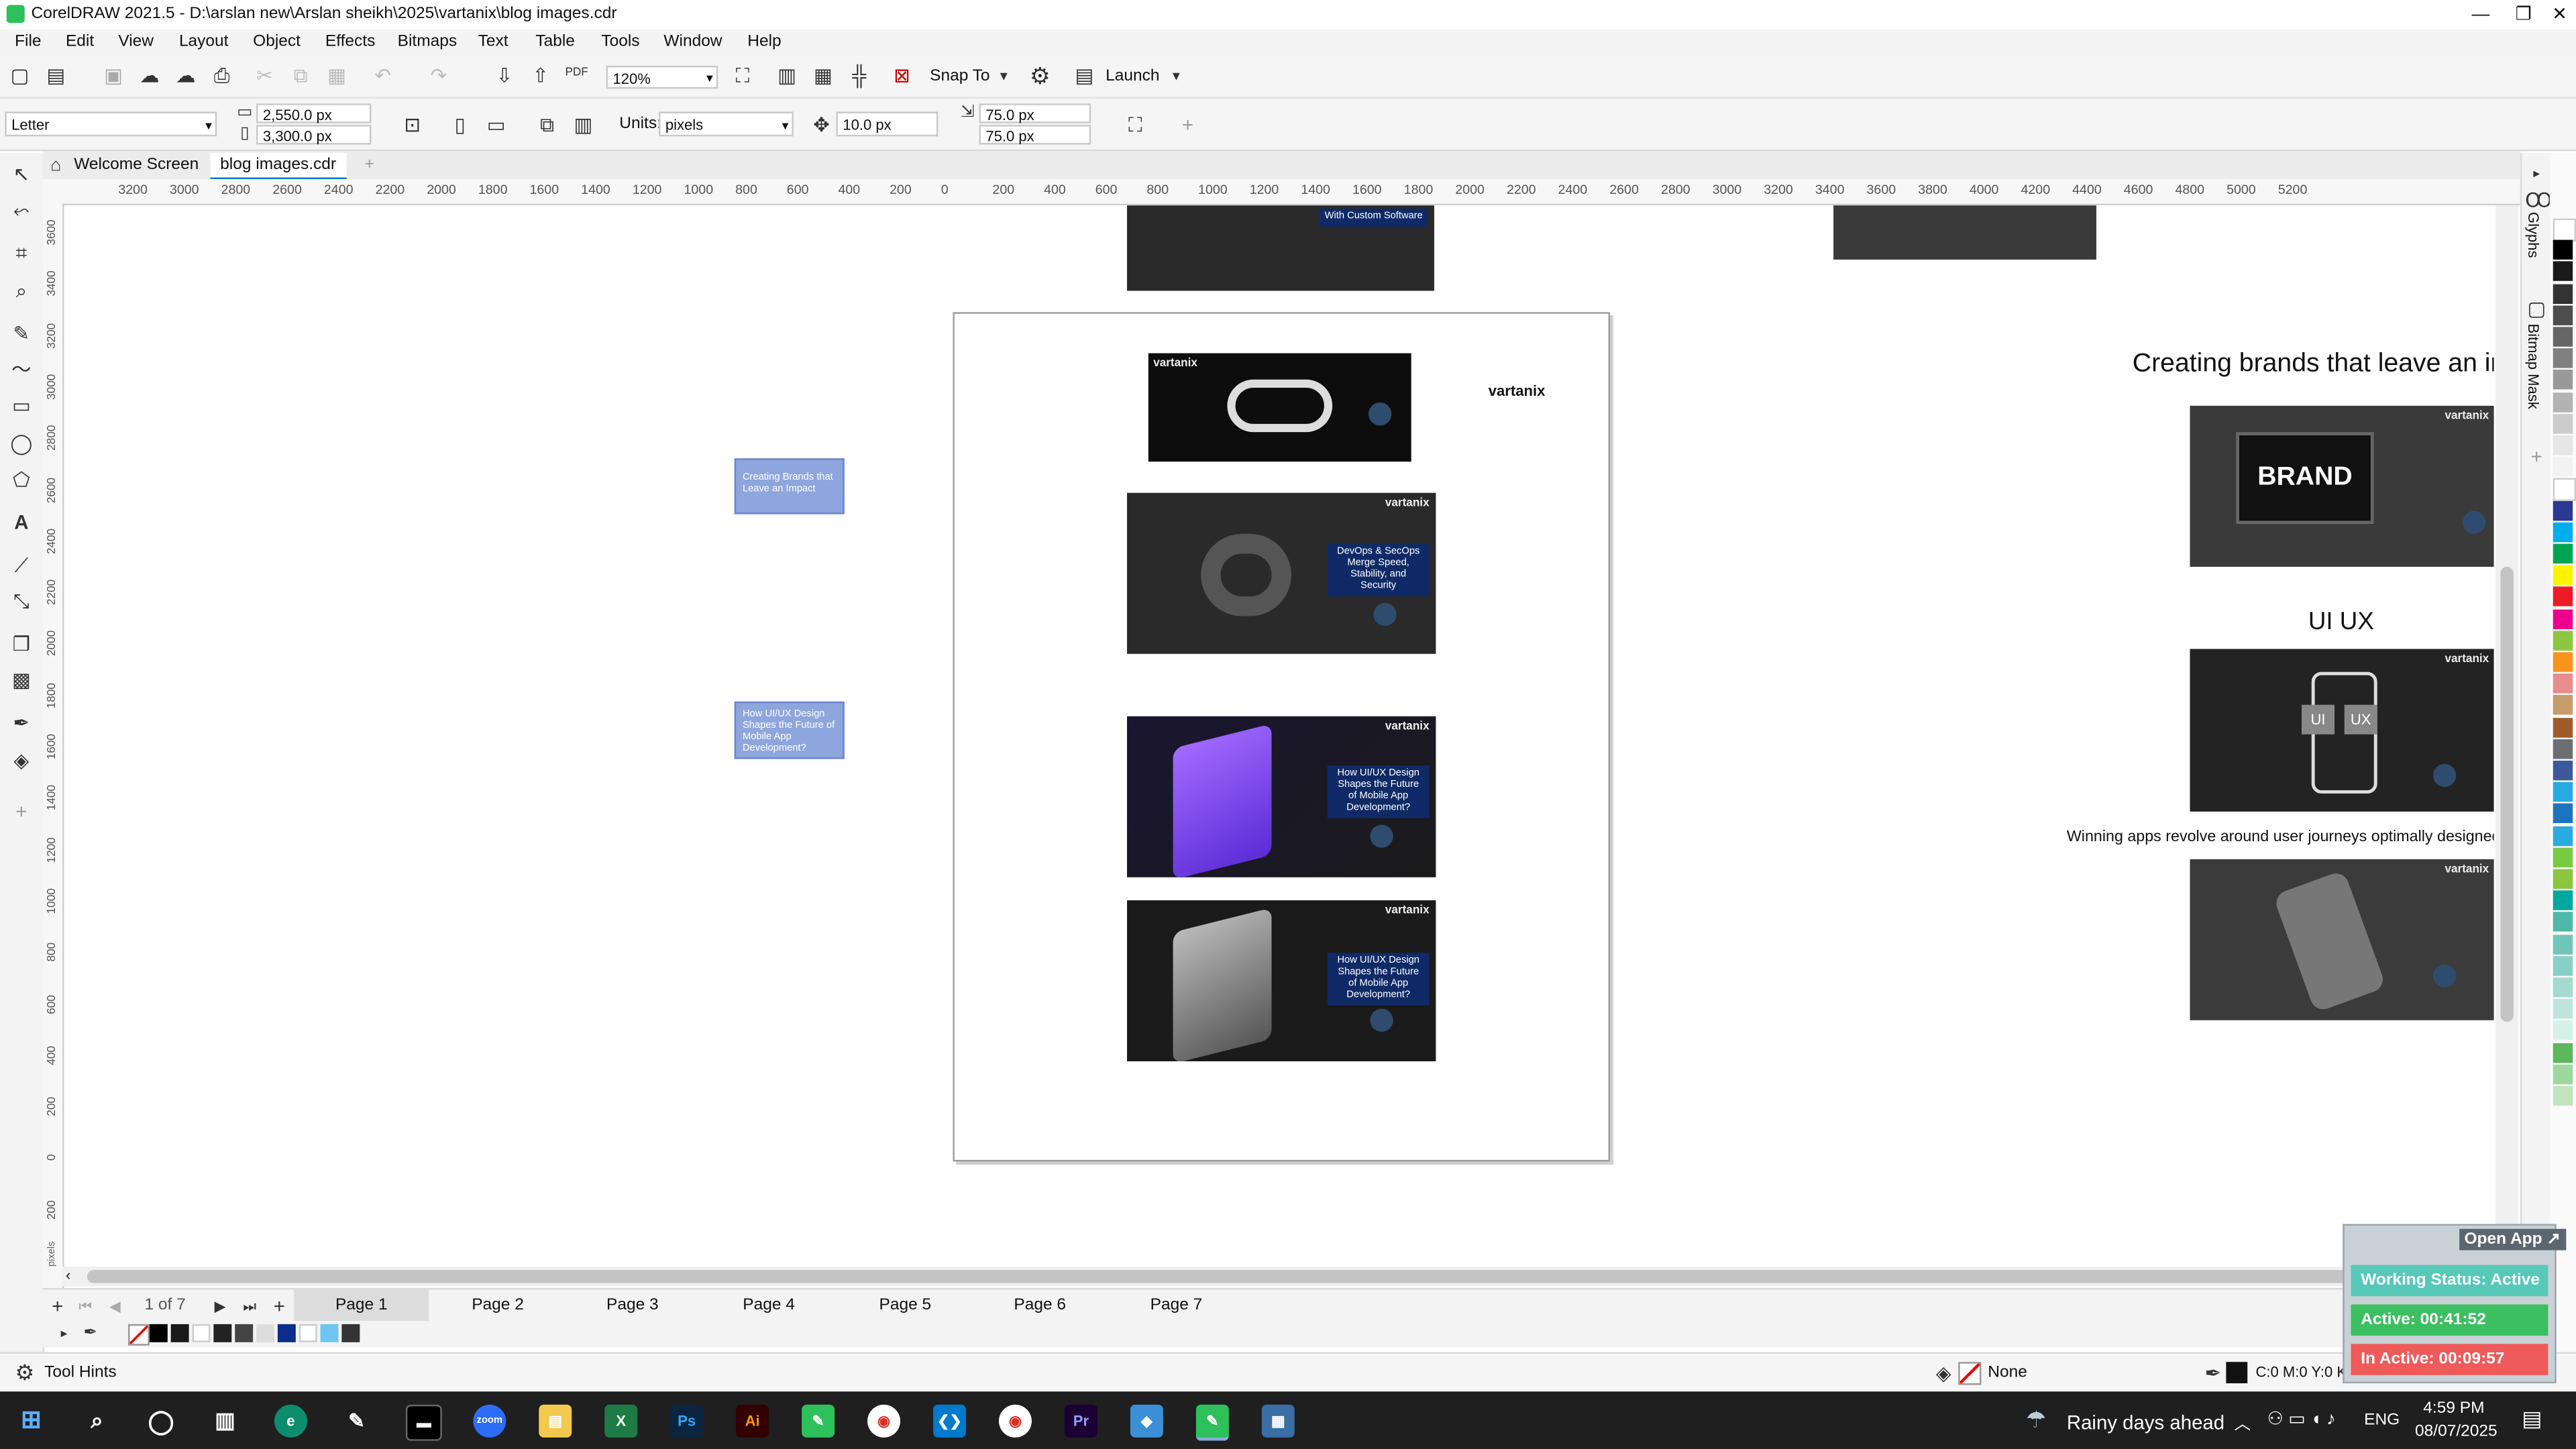  What do you see at coordinates (136, 42) in the screenshot?
I see `menu-view: View` at bounding box center [136, 42].